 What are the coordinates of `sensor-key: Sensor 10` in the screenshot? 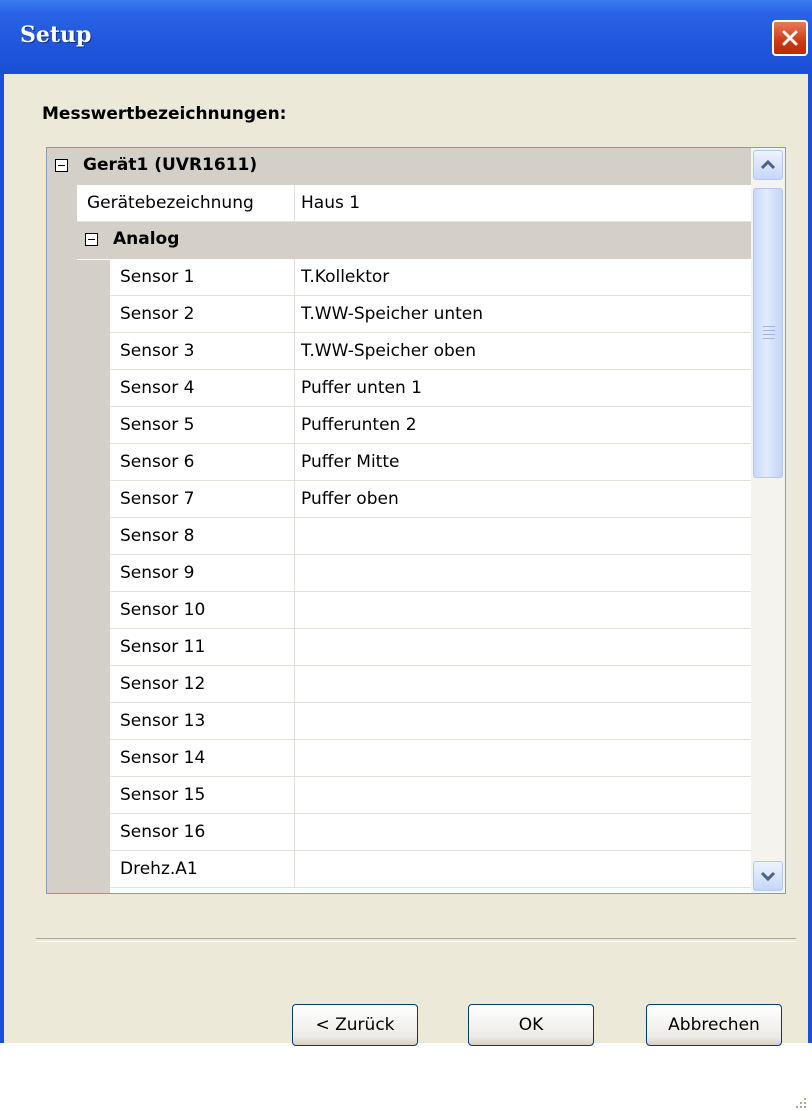 It's located at (163, 610).